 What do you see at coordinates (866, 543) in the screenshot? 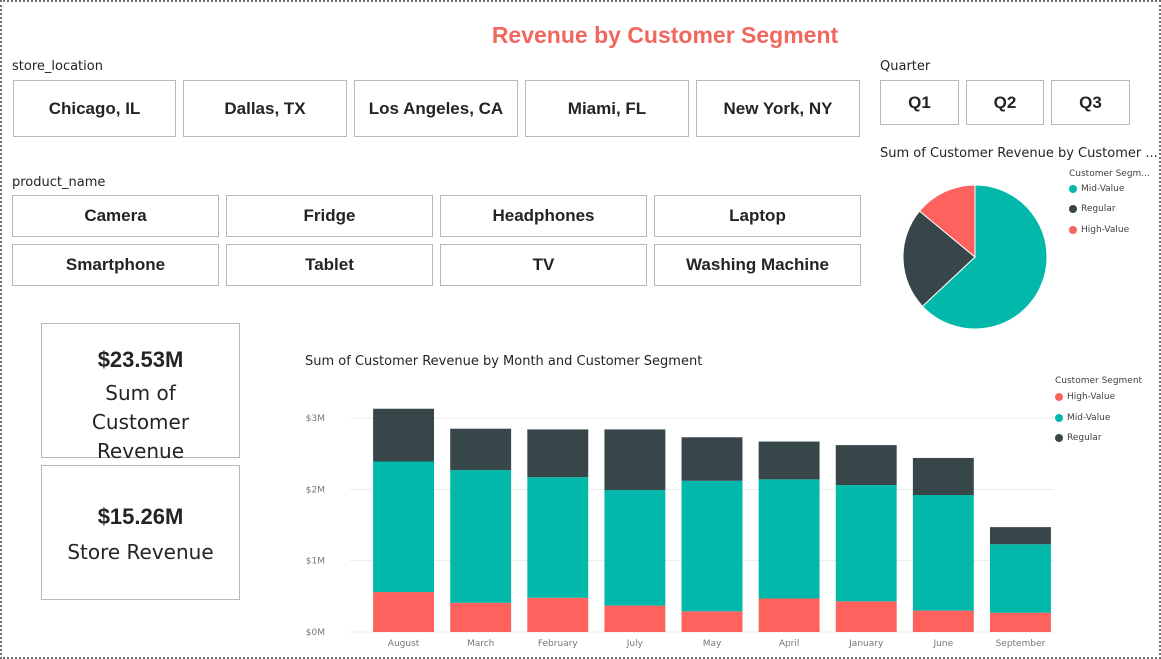
I see `bar-january-mid-value` at bounding box center [866, 543].